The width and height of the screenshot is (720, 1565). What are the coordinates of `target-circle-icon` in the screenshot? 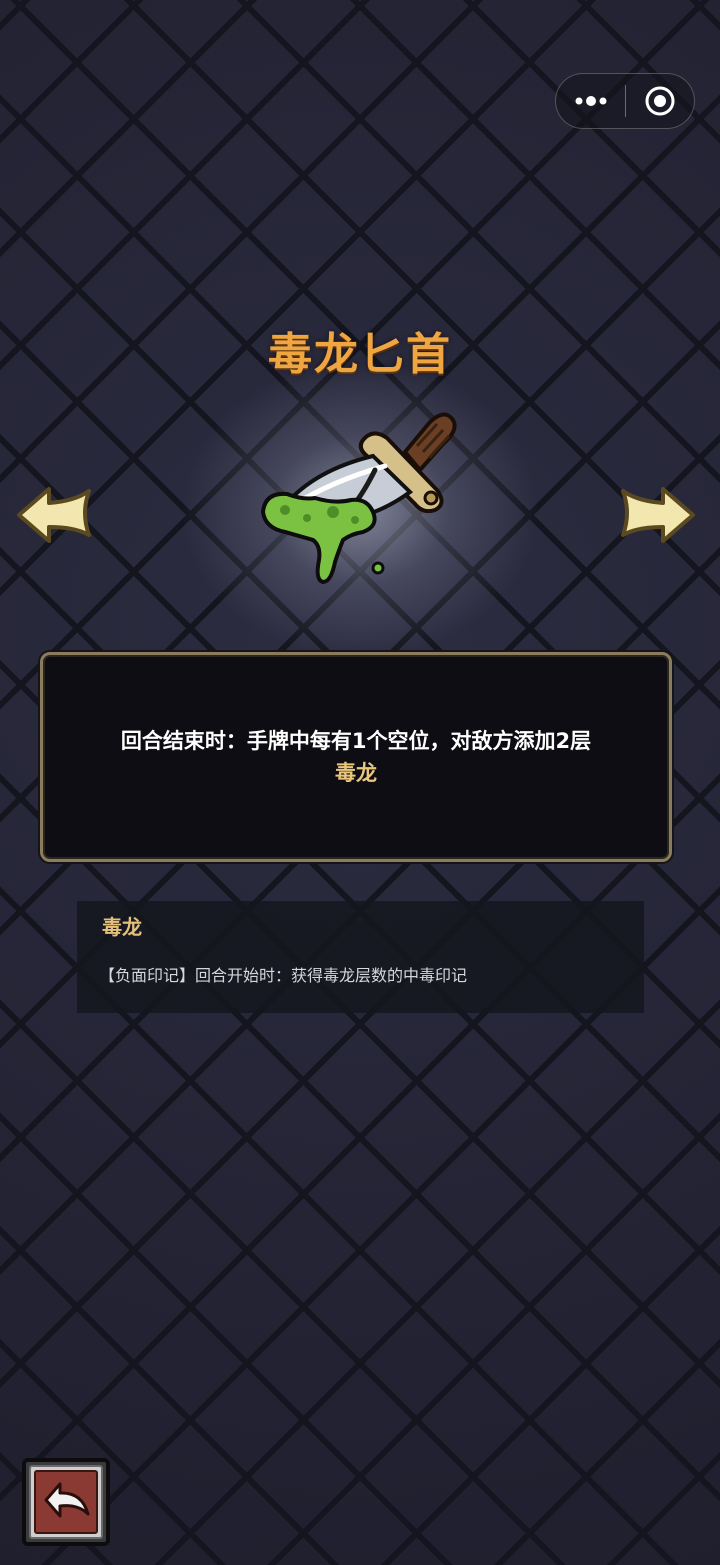 It's located at (660, 101).